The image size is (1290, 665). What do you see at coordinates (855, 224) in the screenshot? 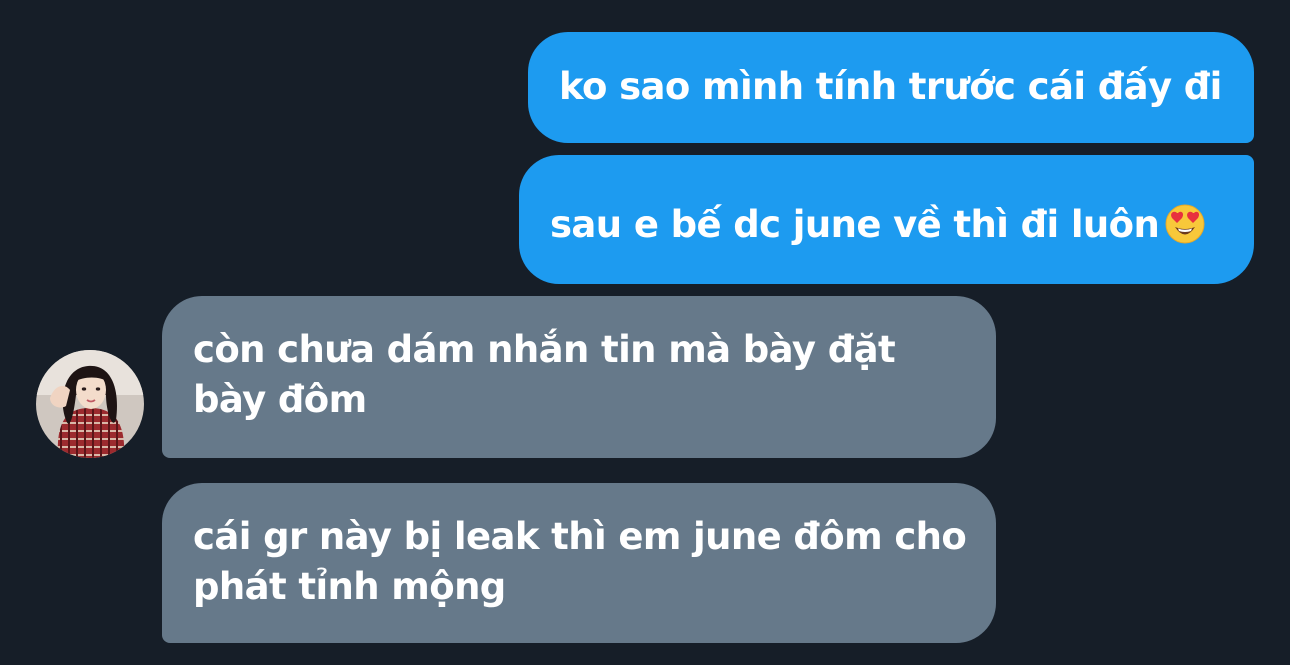
I see `message-text: sau e bế dc june về thì đi luôn` at bounding box center [855, 224].